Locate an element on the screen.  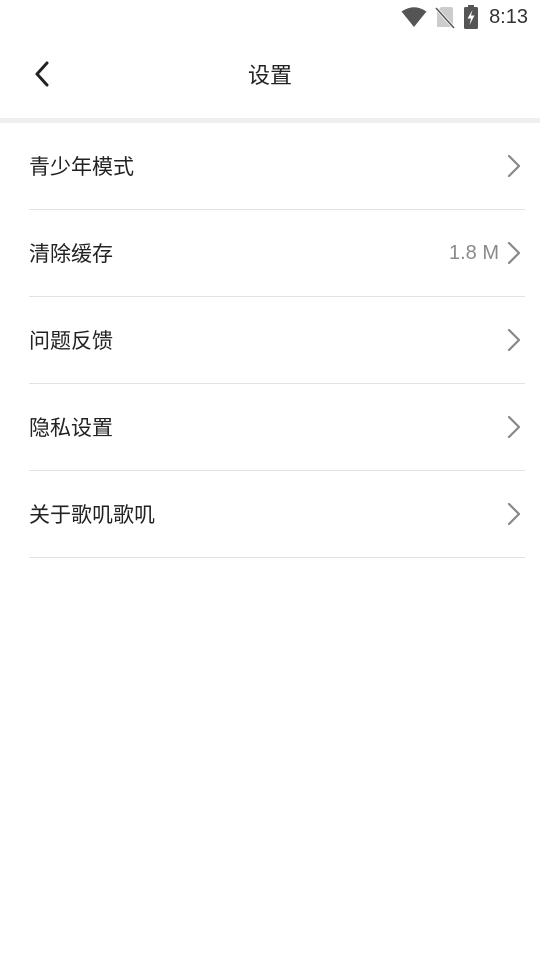
page-title: 设置 is located at coordinates (269, 76).